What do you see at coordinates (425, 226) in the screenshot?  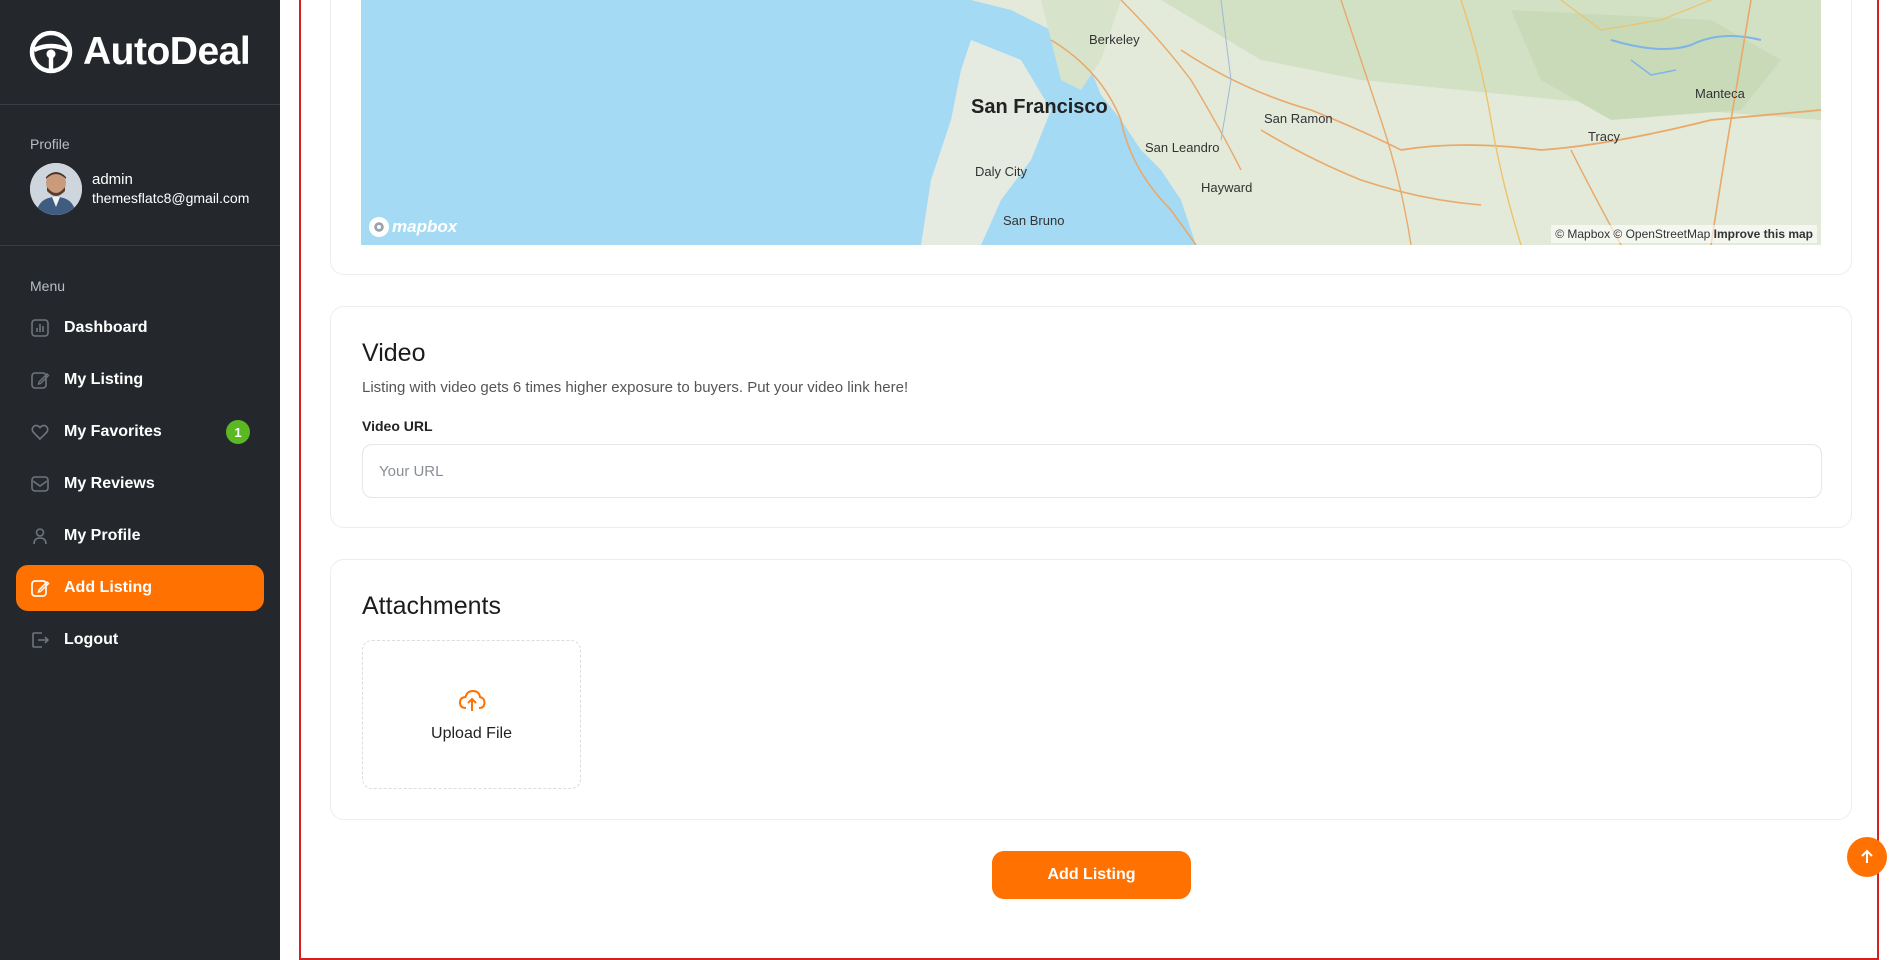 I see `mapbox-logo-text: mapbox` at bounding box center [425, 226].